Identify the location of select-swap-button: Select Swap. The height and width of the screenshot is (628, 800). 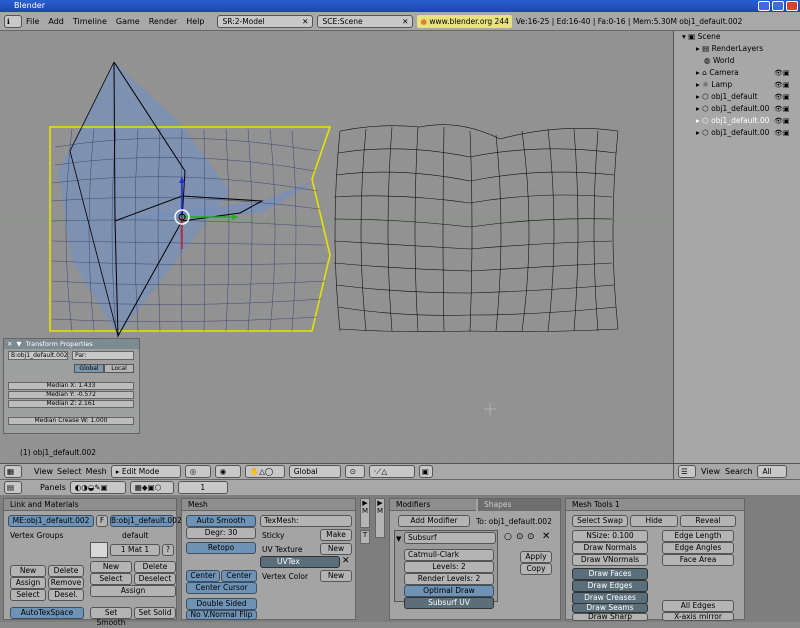
(600, 521).